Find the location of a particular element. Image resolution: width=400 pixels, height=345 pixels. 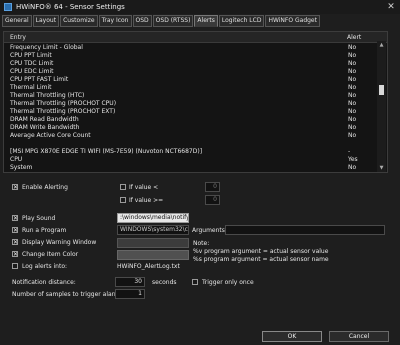

list-item: System No is located at coordinates (195, 168).